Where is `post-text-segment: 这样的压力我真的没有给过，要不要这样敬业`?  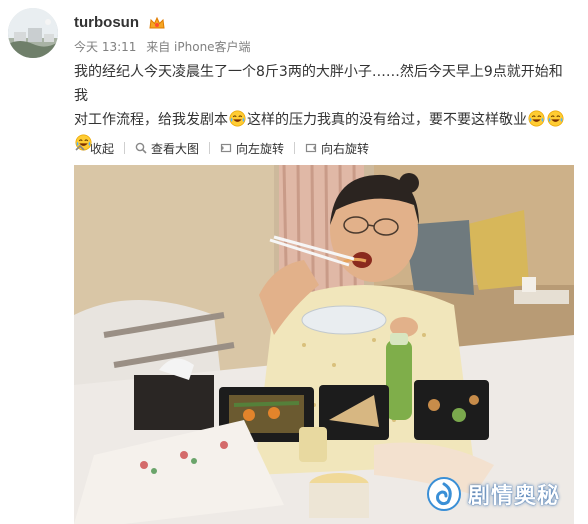
post-text-segment: 这样的压力我真的没有给过，要不要这样敬业 is located at coordinates (387, 120).